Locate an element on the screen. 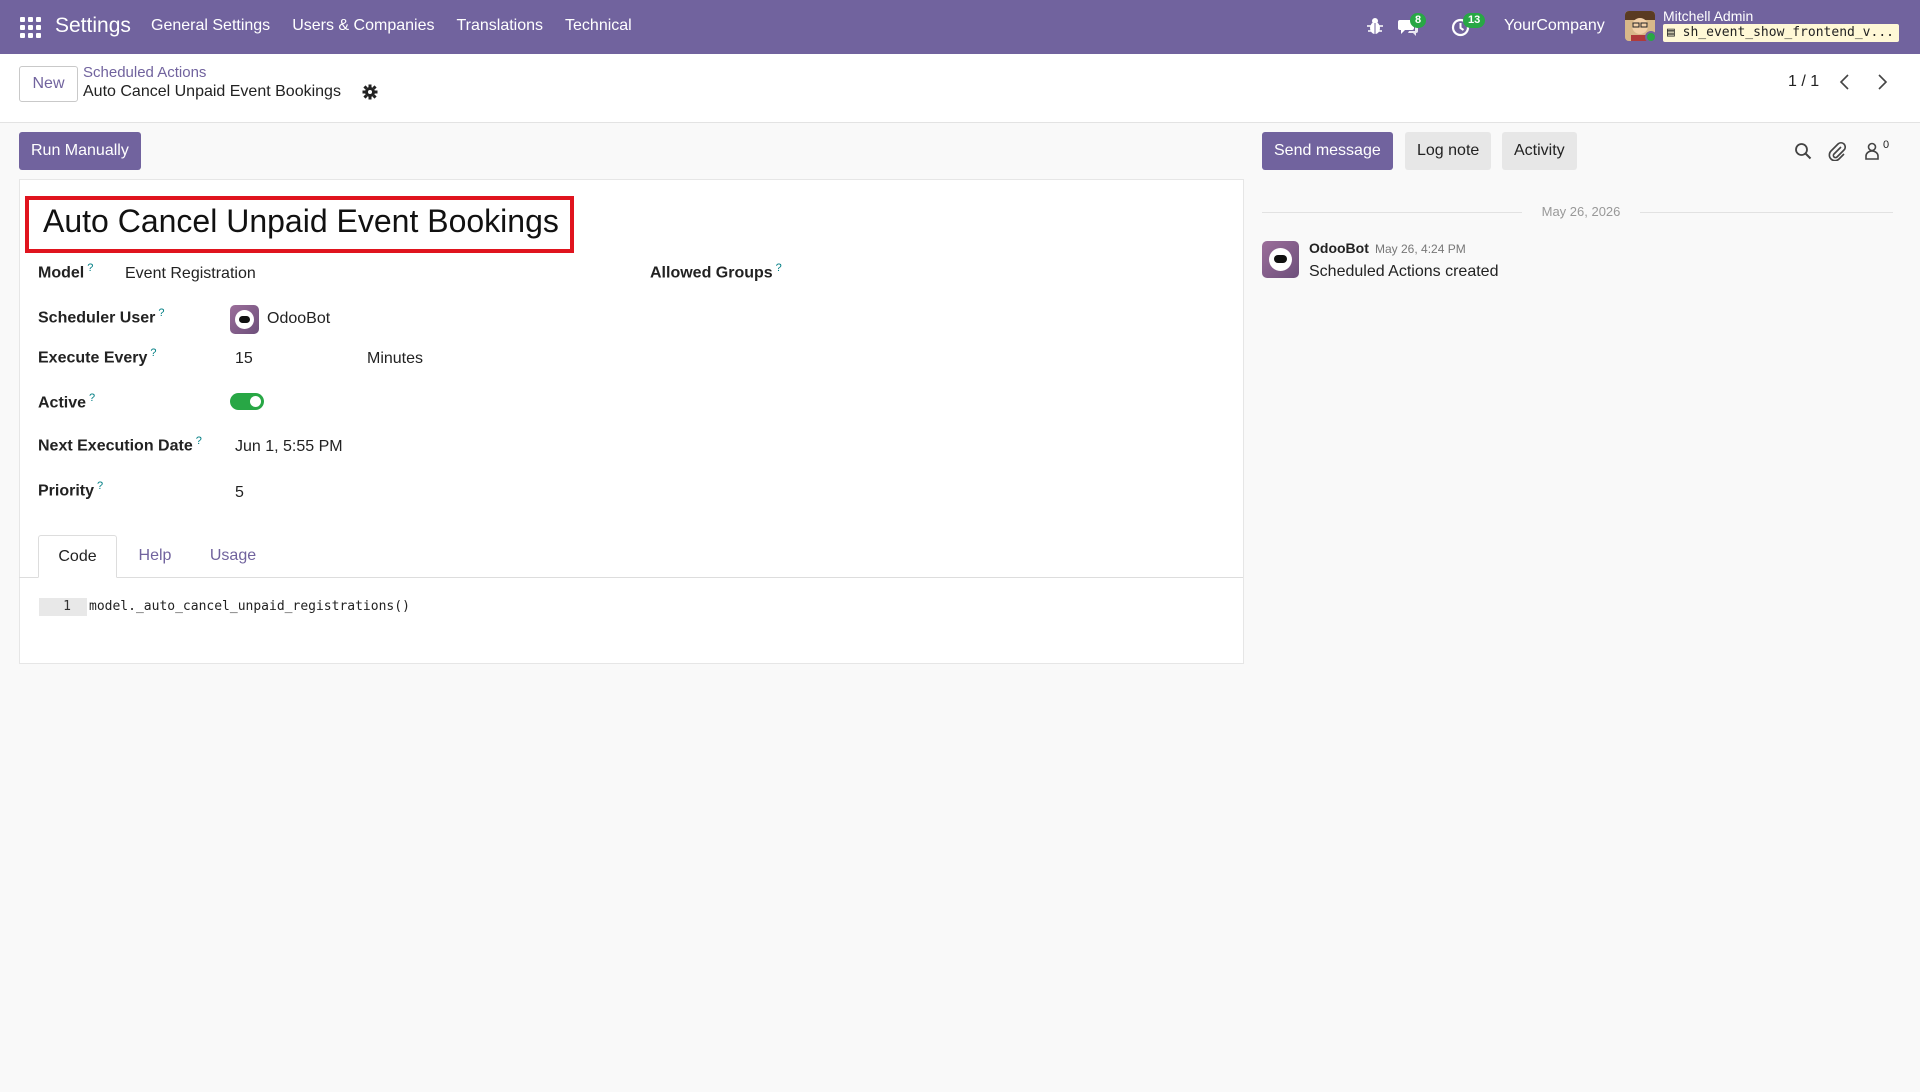 This screenshot has height=1092, width=1920. model-field: Event Registration is located at coordinates (190, 274).